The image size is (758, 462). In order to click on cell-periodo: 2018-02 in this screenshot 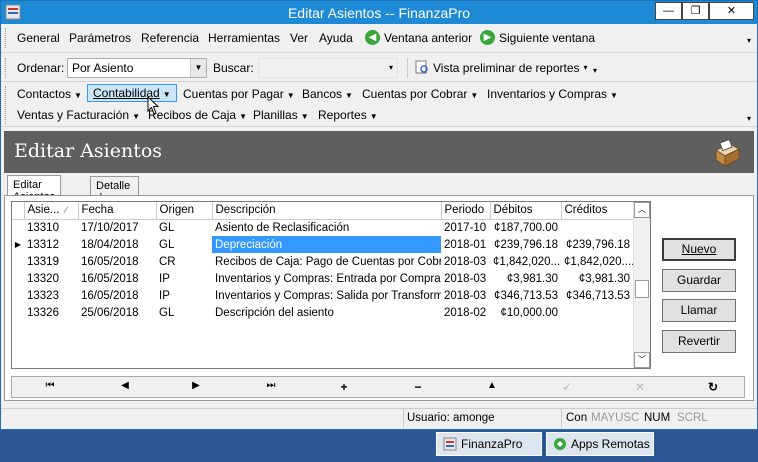, I will do `click(465, 312)`.